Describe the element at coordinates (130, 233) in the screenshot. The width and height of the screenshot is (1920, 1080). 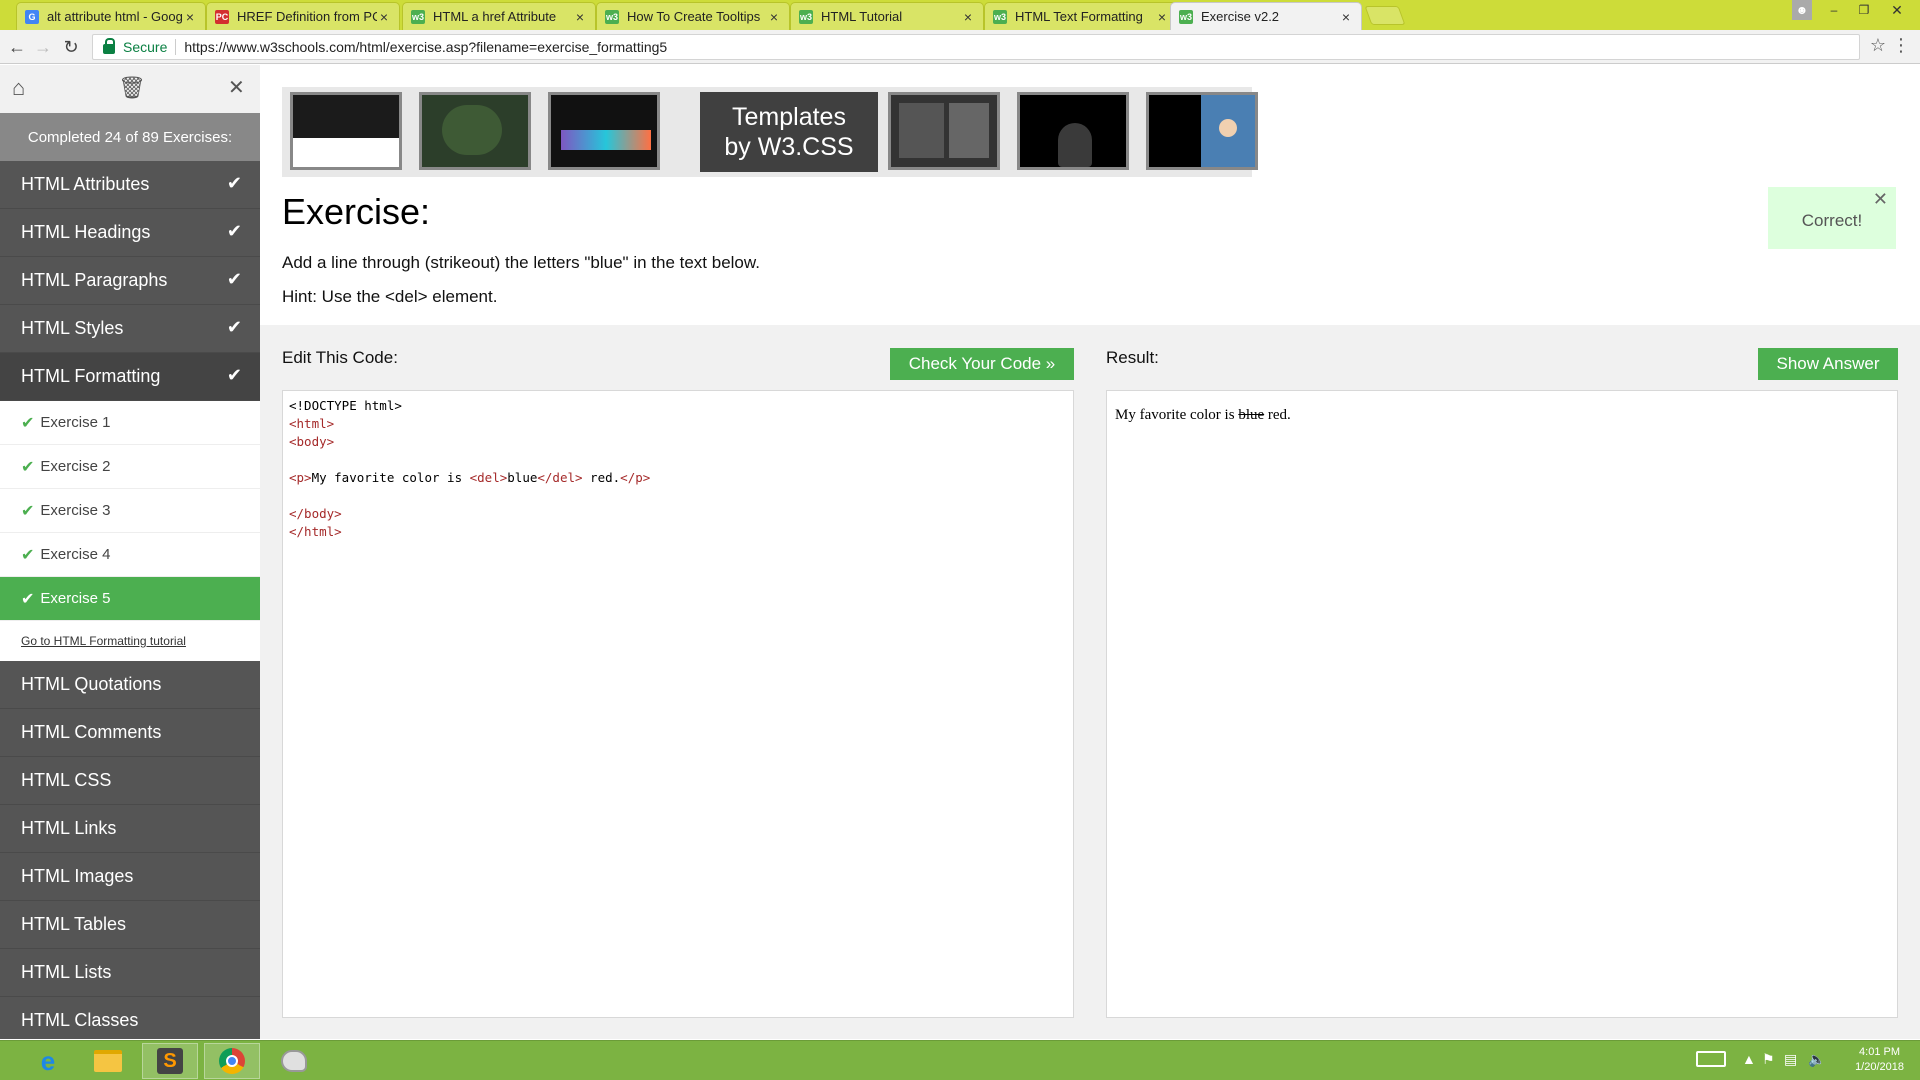
I see `sidebar-item: HTML Headings ✔` at that location.